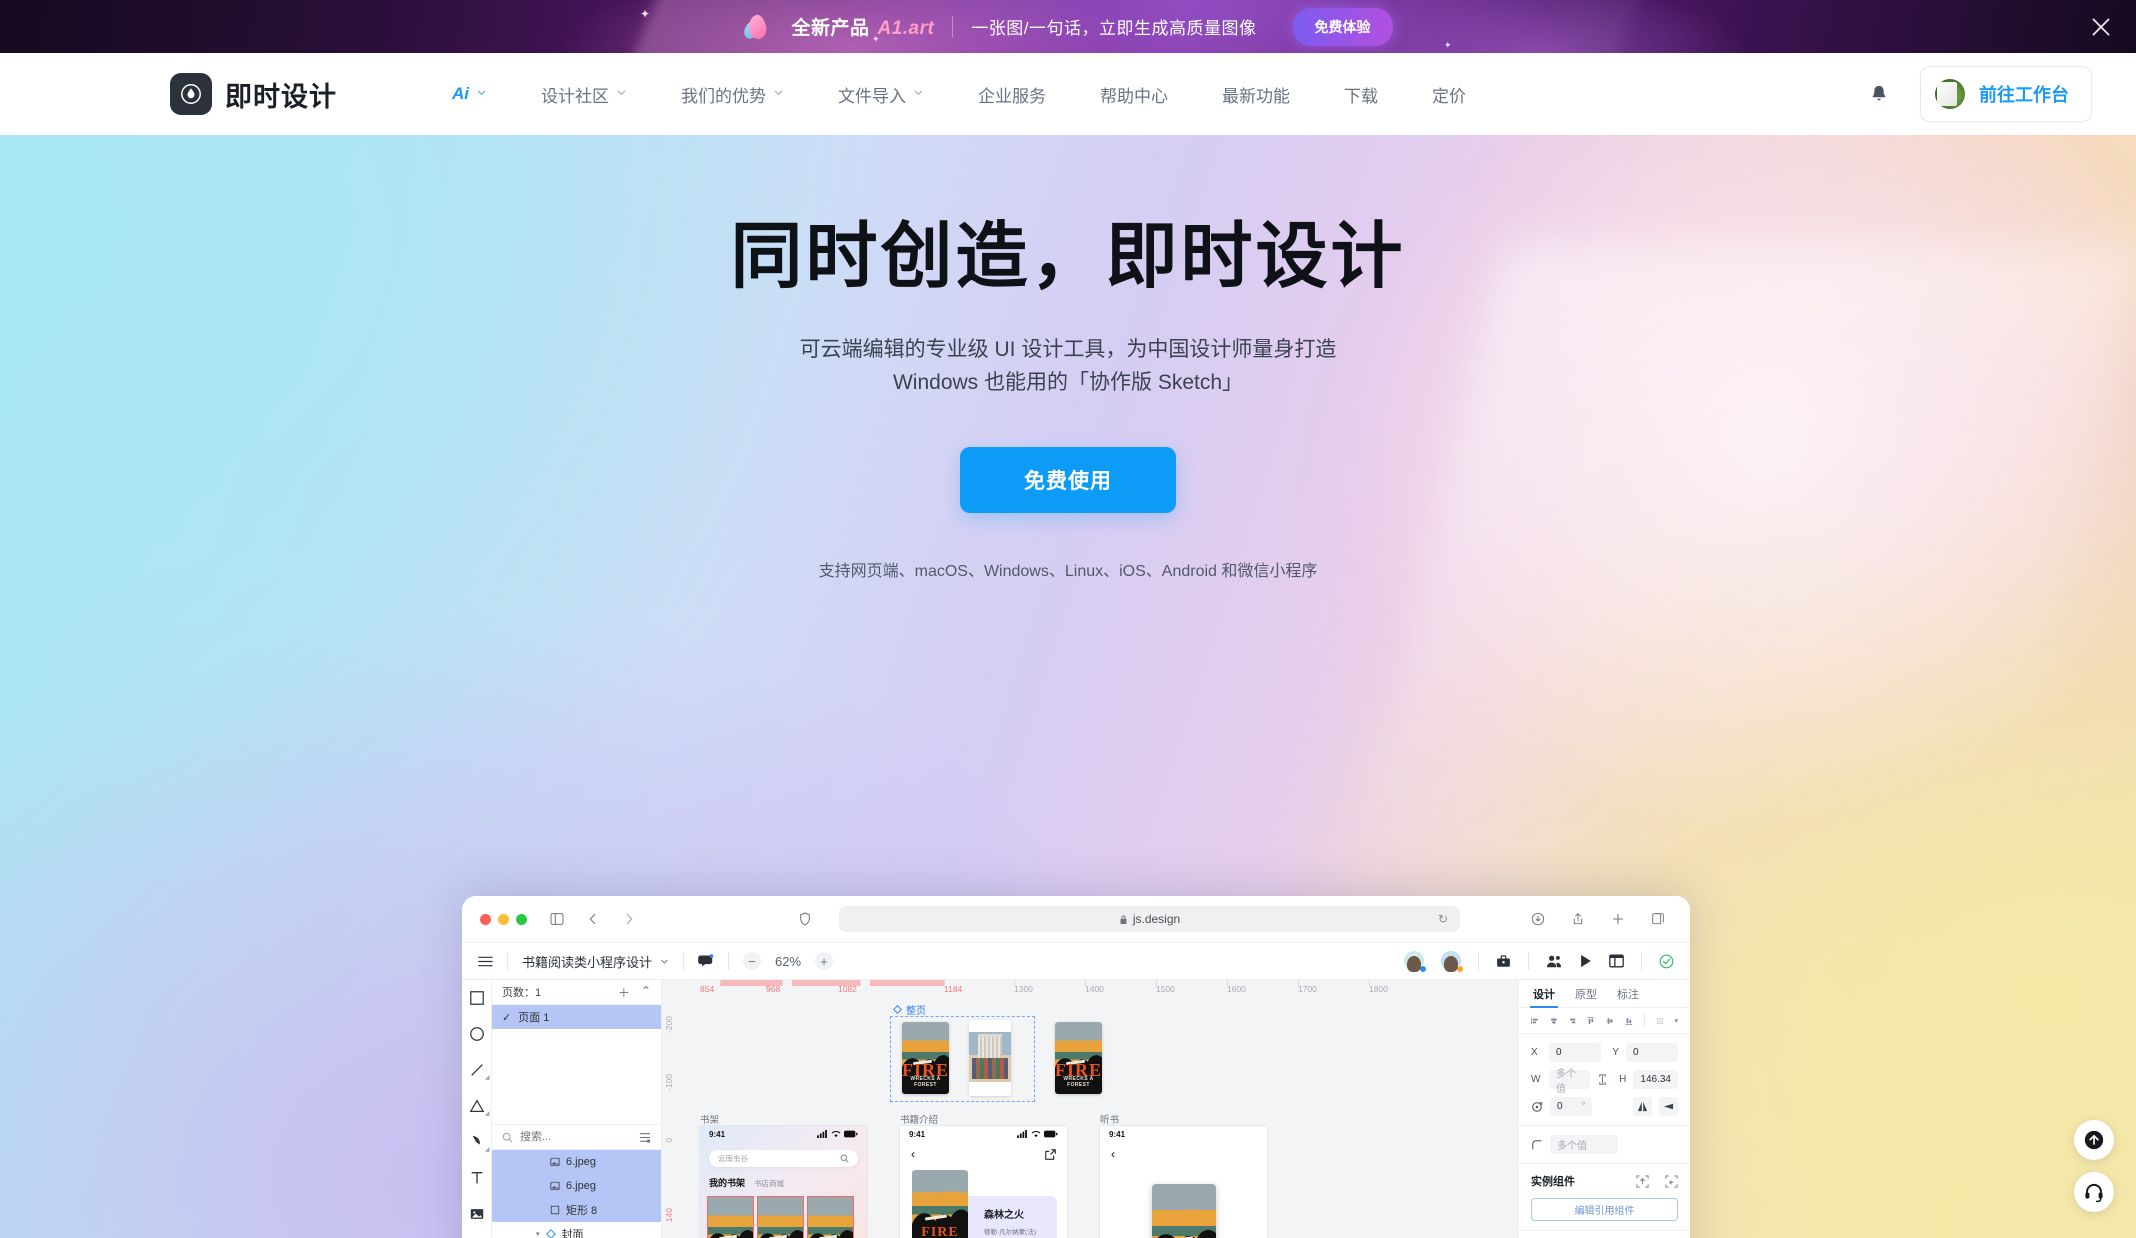 The height and width of the screenshot is (1238, 2136). Describe the element at coordinates (1604, 1209) in the screenshot. I see `edit-referenced-component-button: 编辑引用组件` at that location.